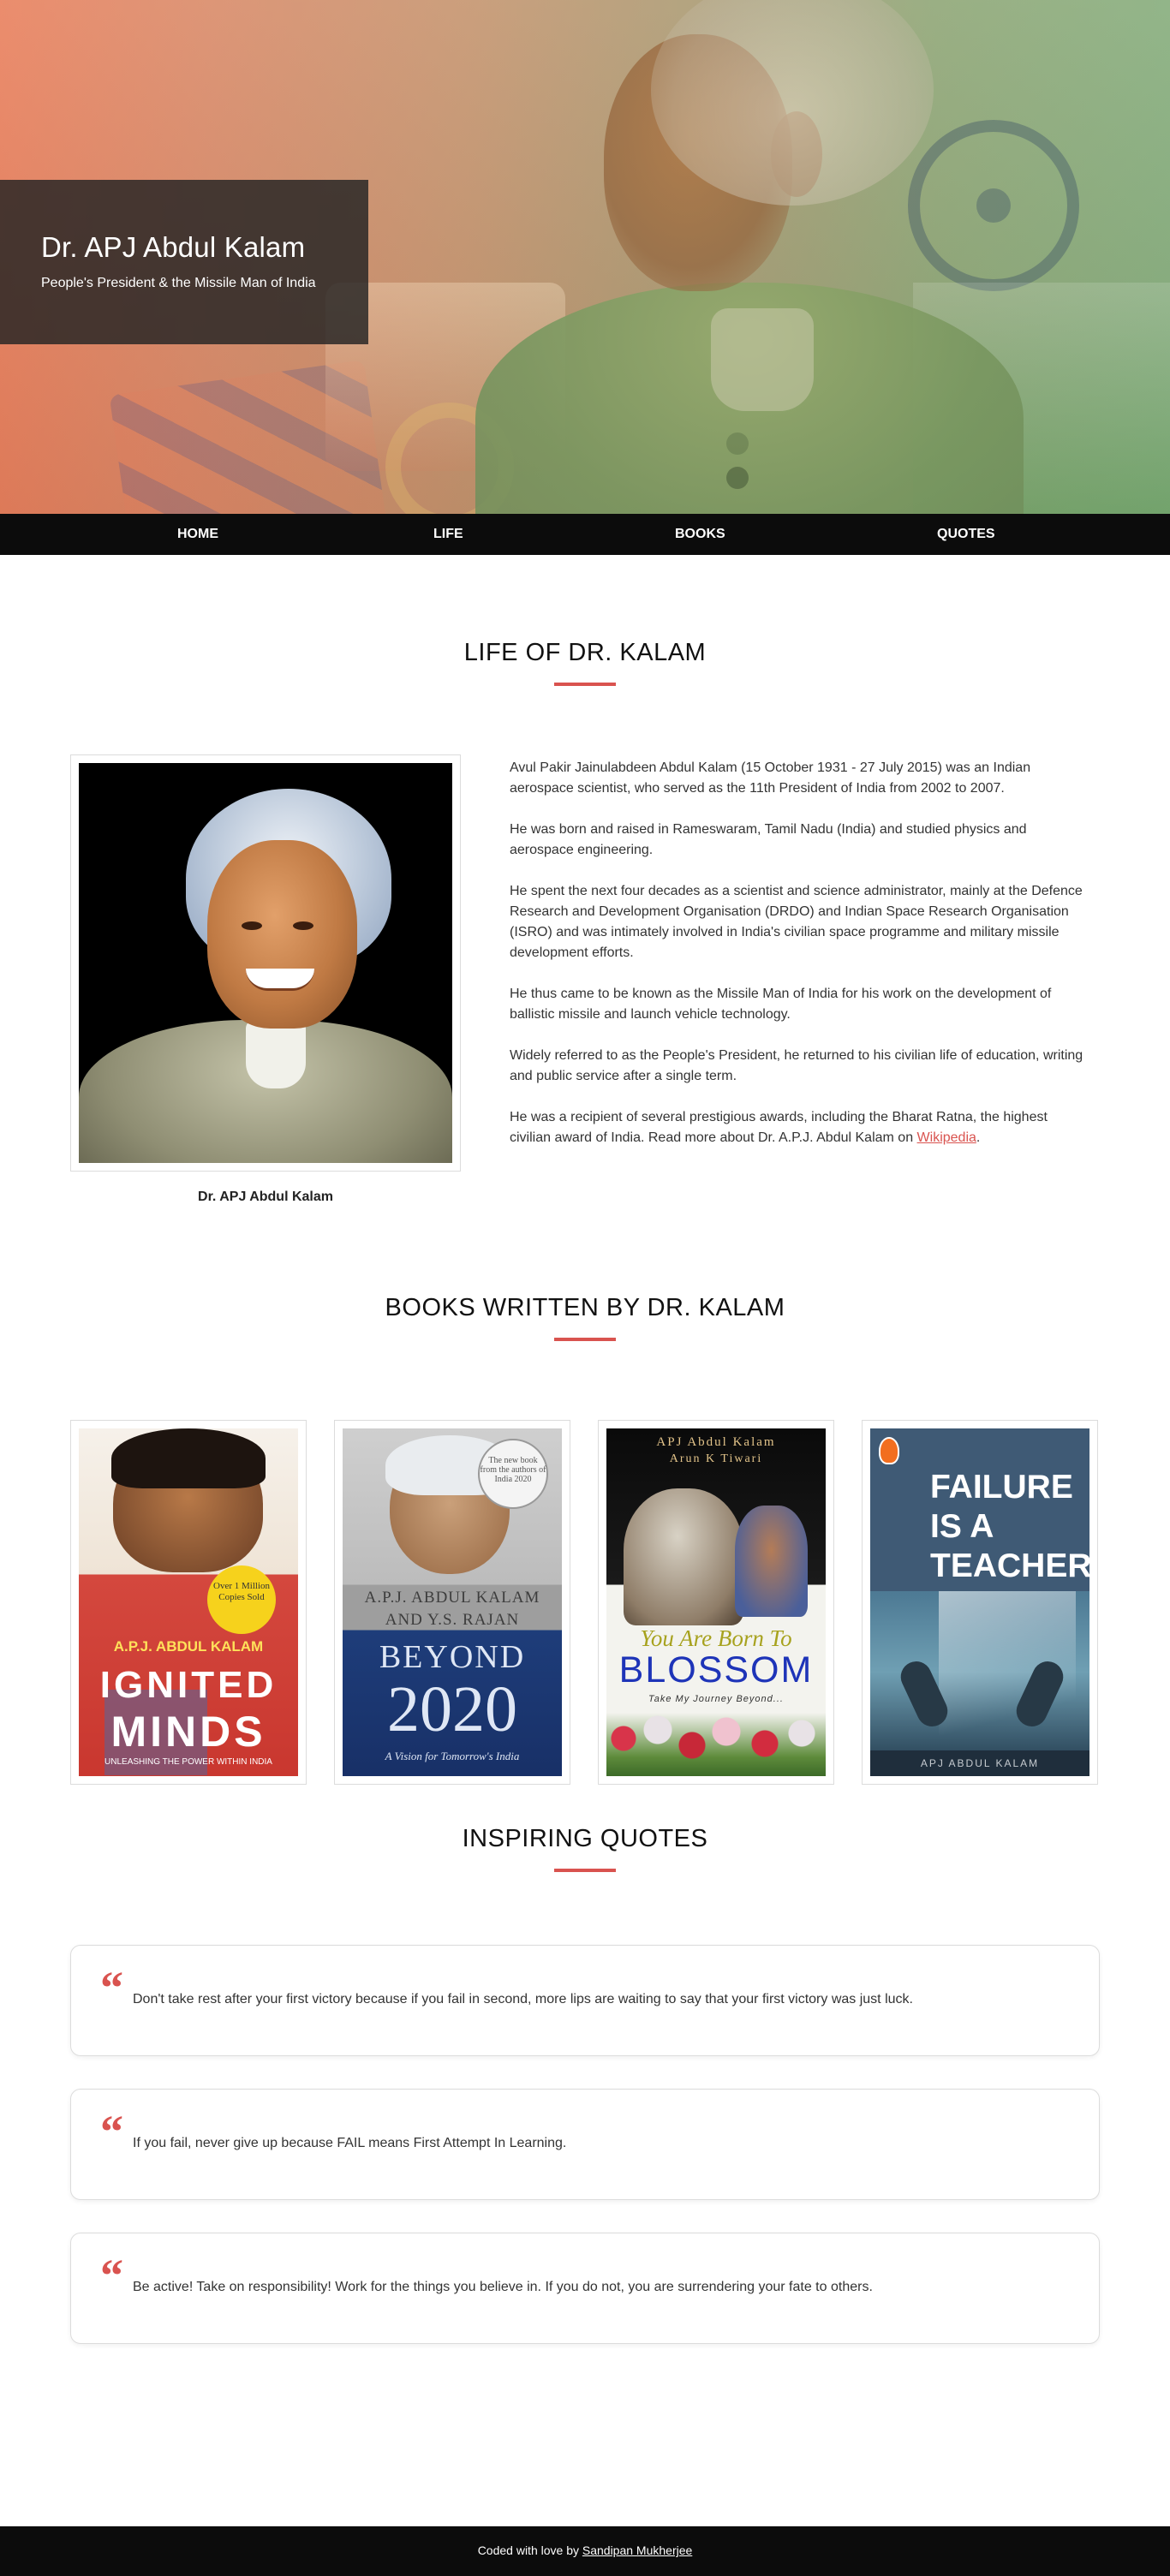 The width and height of the screenshot is (1170, 2576). What do you see at coordinates (174, 247) in the screenshot?
I see `hero-title: Dr. APJ Abdul Kalam` at bounding box center [174, 247].